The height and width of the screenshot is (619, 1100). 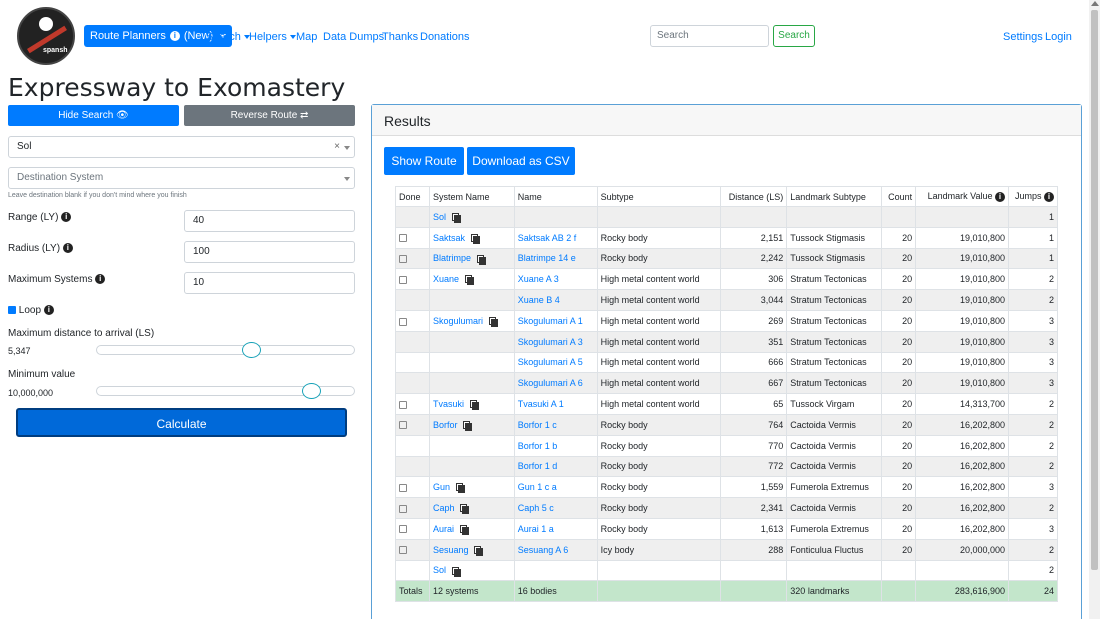 I want to click on calculate-button: Calculate, so click(x=181, y=422).